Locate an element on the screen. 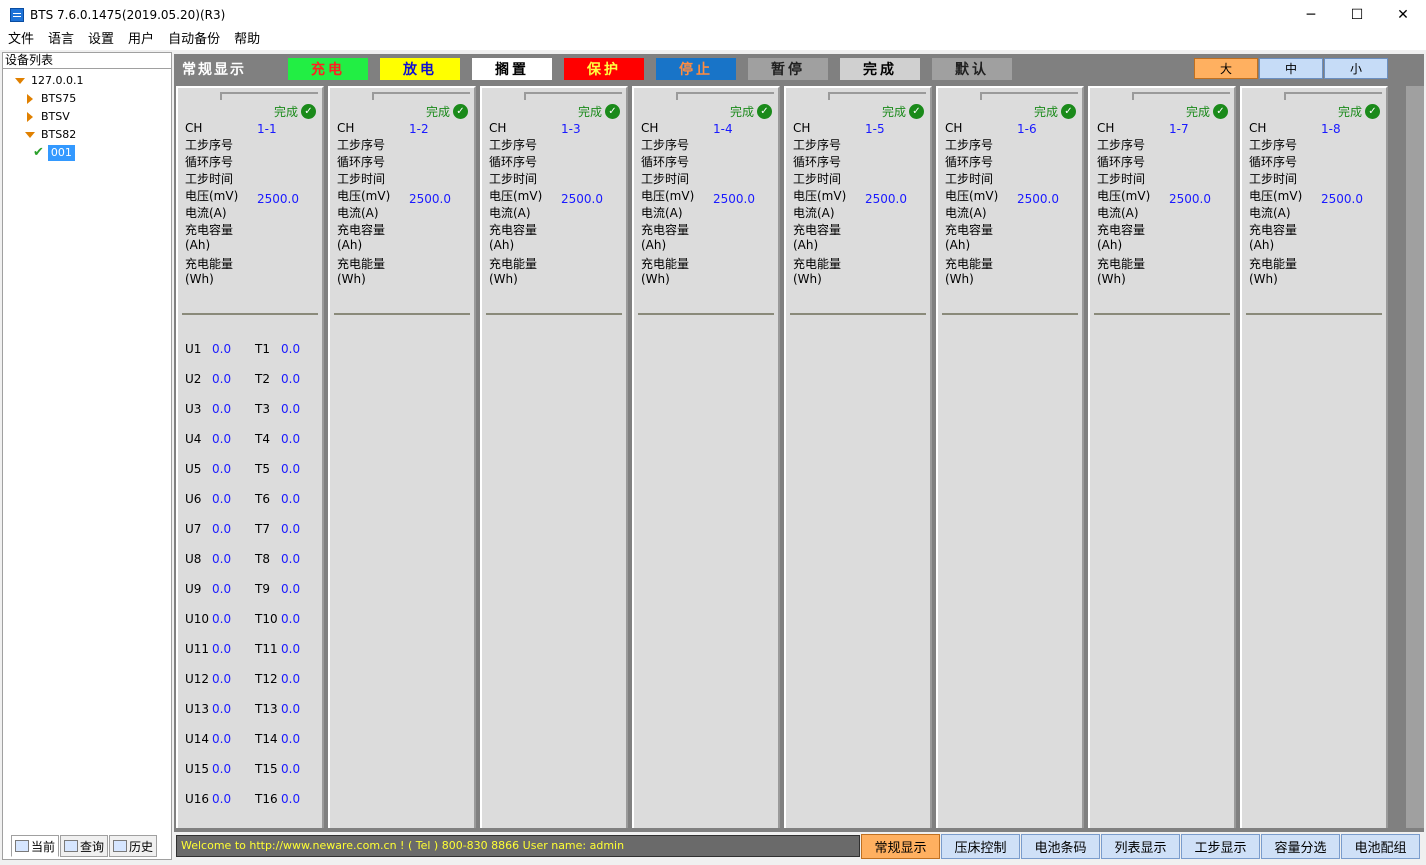 The image size is (1426, 865). channel-id: 1-1 is located at coordinates (267, 129).